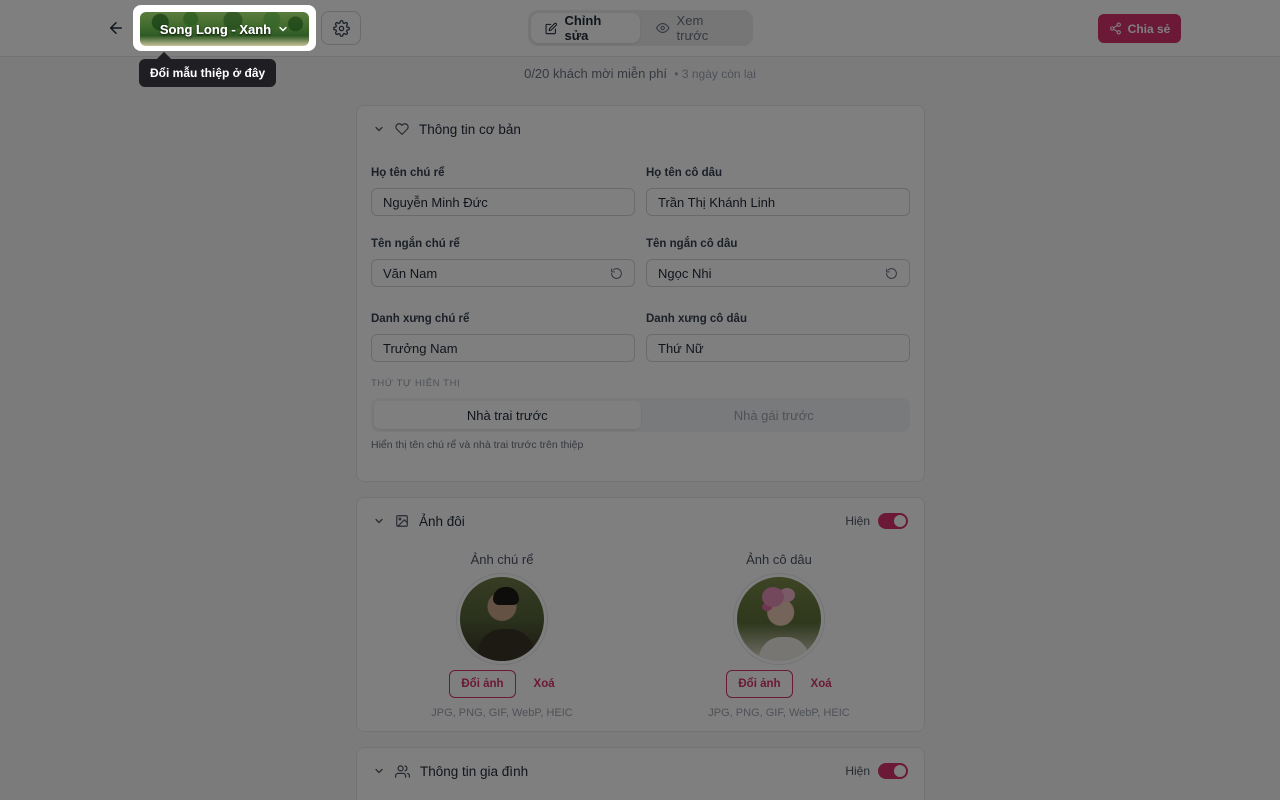 This screenshot has width=1280, height=800. Describe the element at coordinates (402, 521) in the screenshot. I see `image-icon` at that location.